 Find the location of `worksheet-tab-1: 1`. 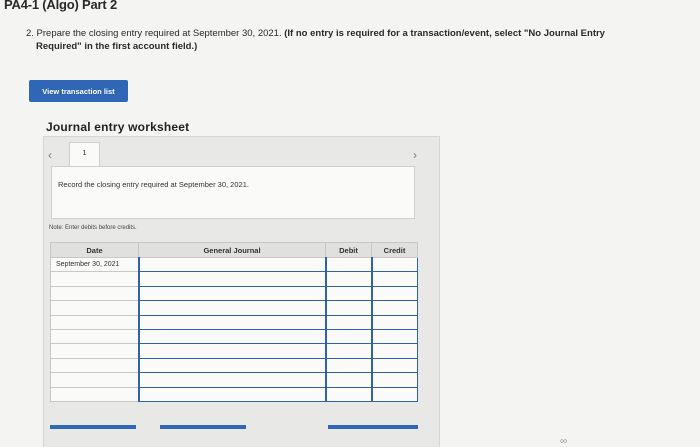

worksheet-tab-1: 1 is located at coordinates (84, 154).